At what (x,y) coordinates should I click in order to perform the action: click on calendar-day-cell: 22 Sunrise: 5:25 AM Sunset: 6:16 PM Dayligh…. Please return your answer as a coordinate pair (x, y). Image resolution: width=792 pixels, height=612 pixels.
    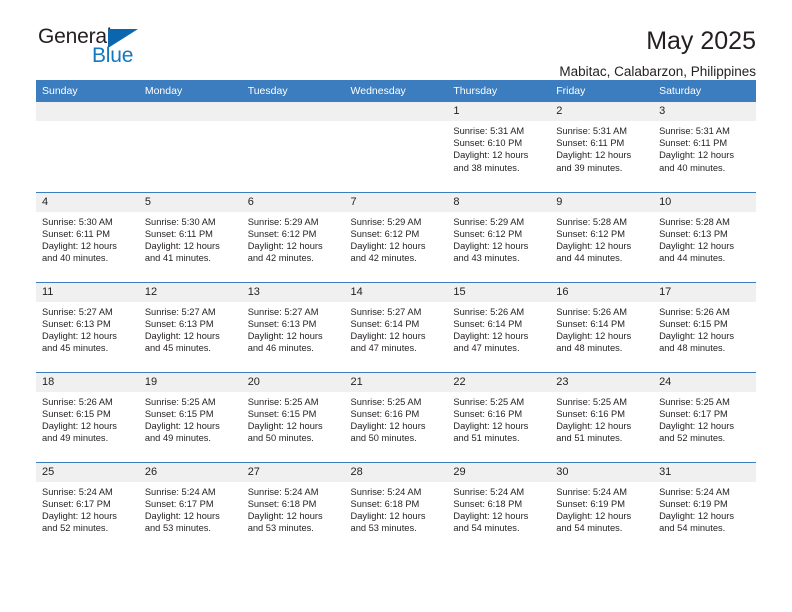
    Looking at the image, I should click on (499, 416).